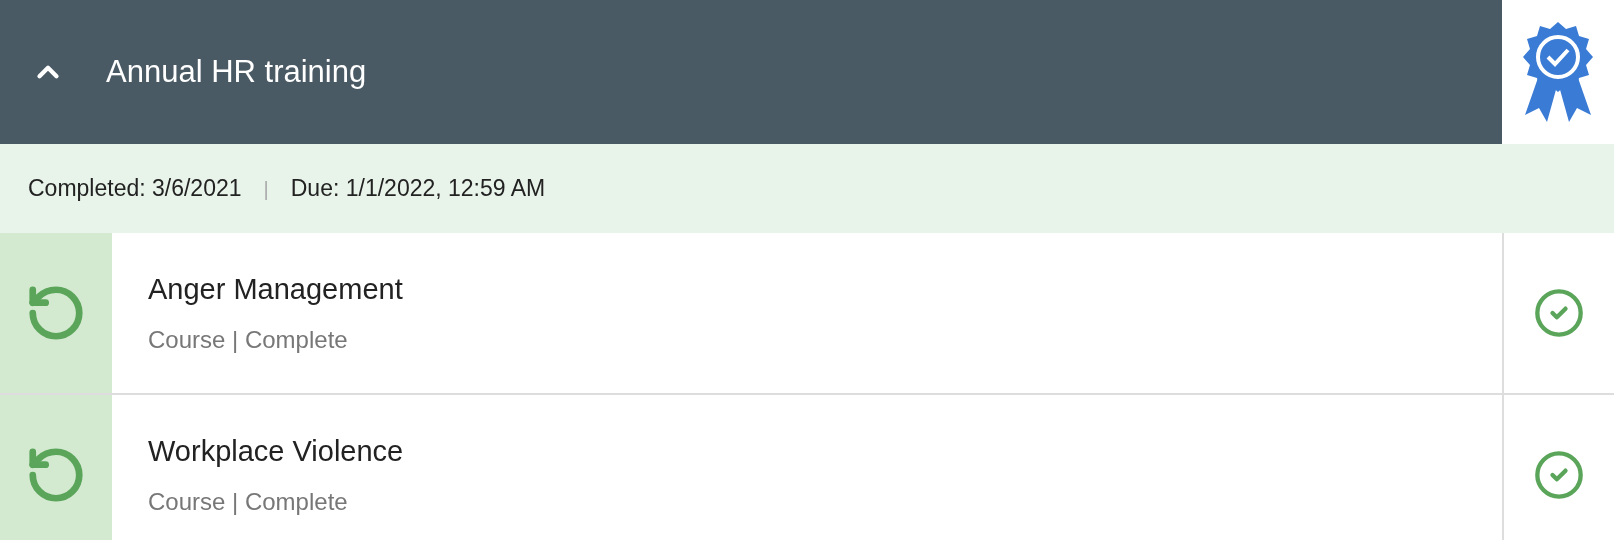  What do you see at coordinates (135, 189) in the screenshot?
I see `completed-date: Completed: 3/6/2021` at bounding box center [135, 189].